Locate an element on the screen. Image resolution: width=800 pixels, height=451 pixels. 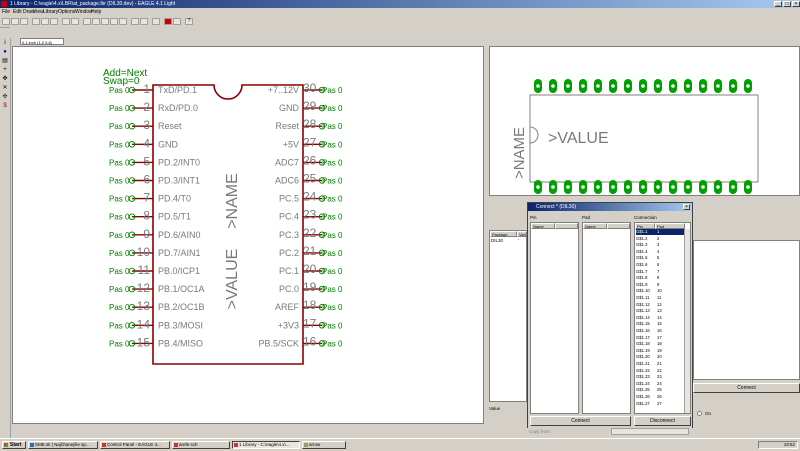
menu-options: Options is located at coordinates (66, 12).